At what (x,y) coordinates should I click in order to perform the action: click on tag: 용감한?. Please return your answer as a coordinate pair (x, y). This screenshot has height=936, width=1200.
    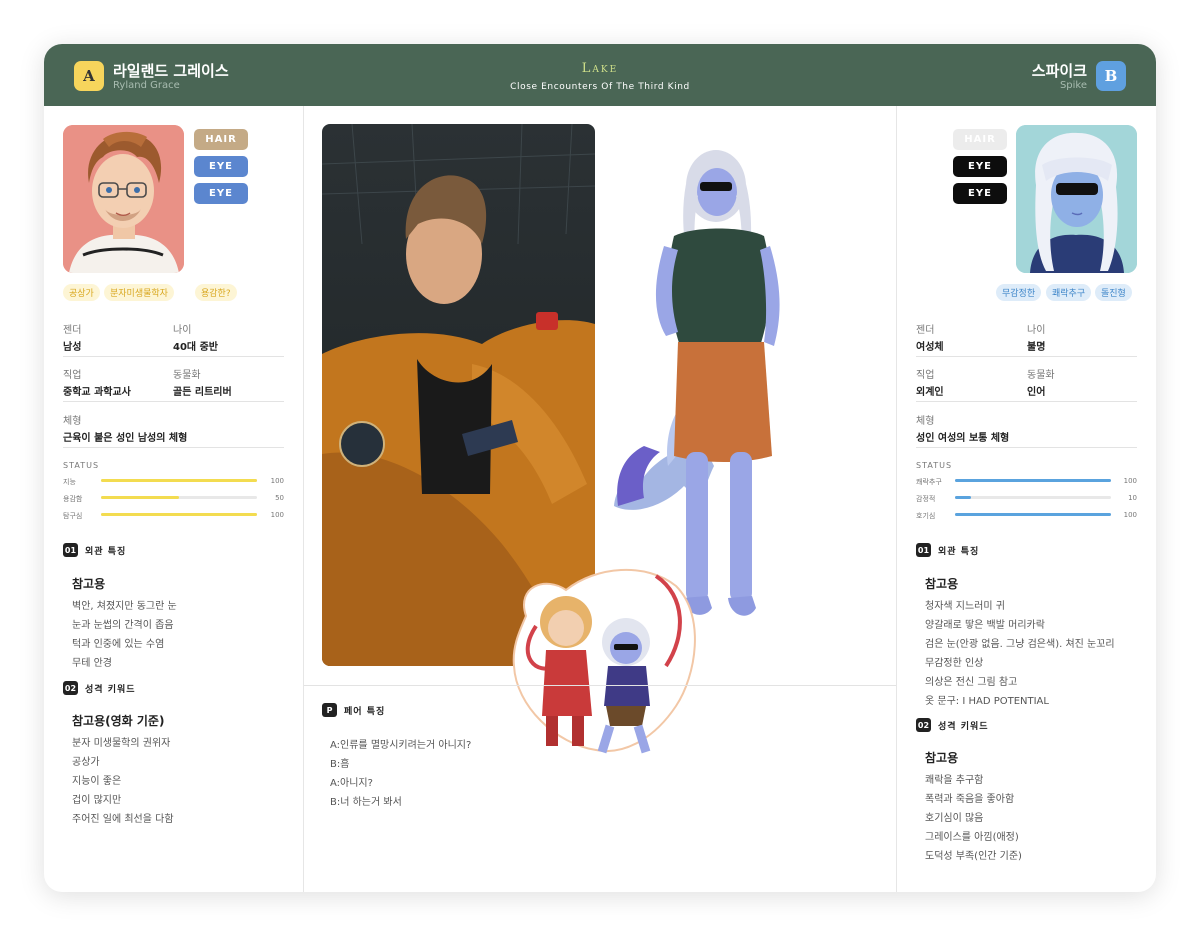
    Looking at the image, I should click on (216, 292).